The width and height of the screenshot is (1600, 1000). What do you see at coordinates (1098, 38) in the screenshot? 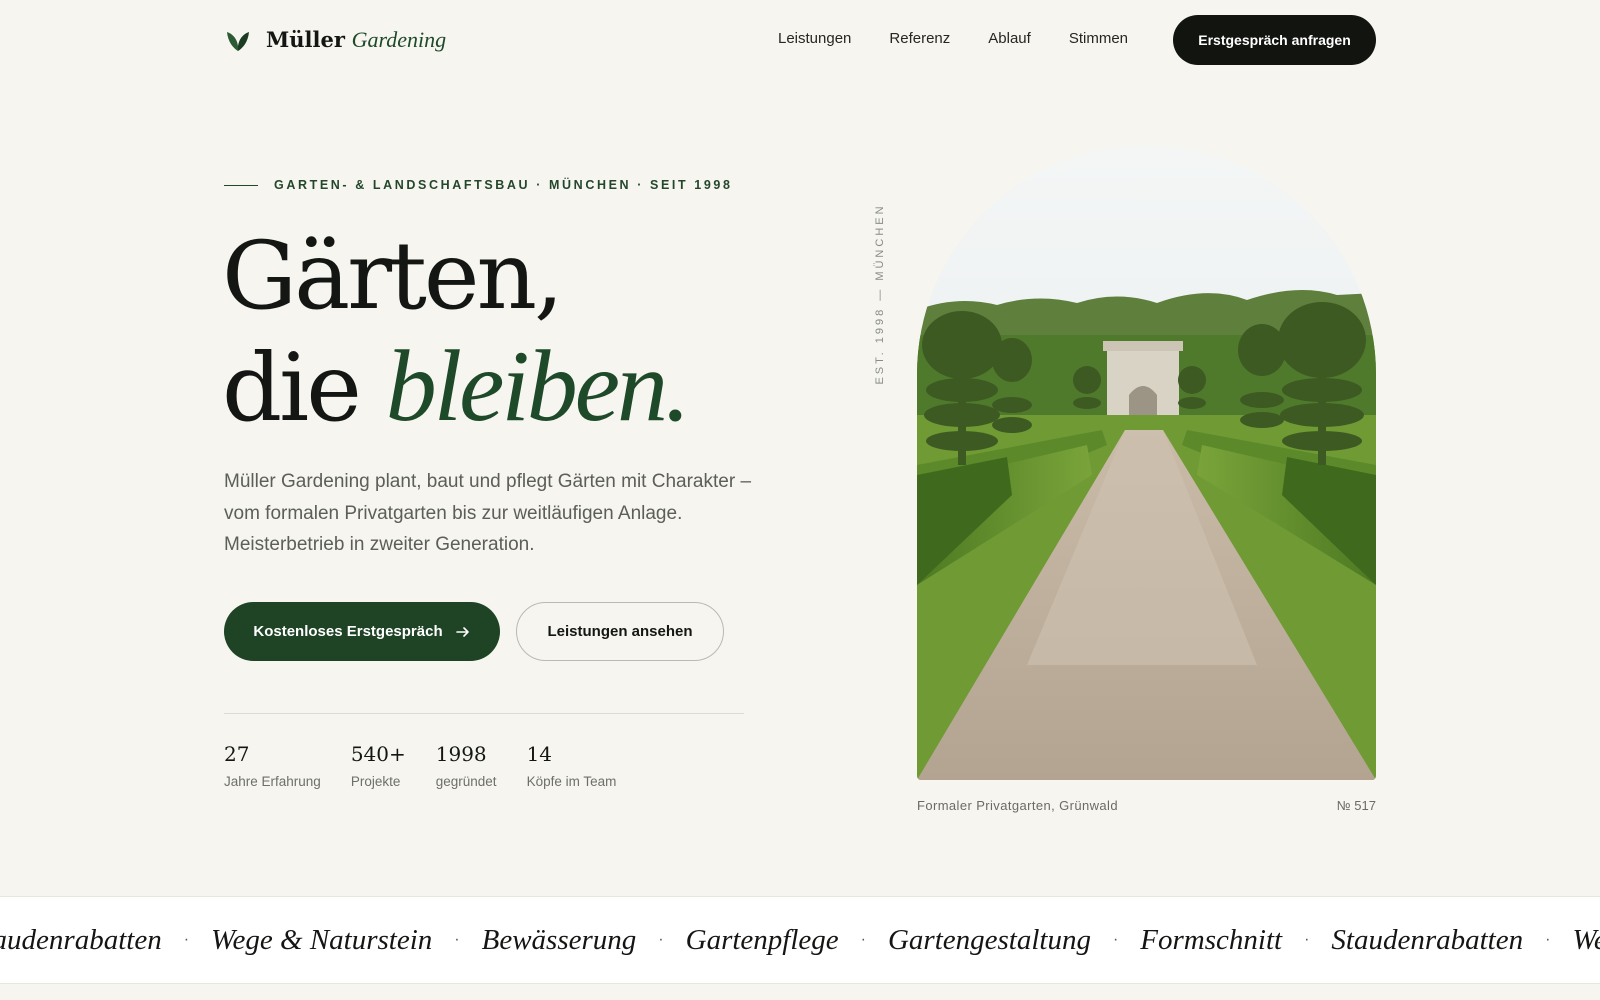
I see `nav-link-stimmen: Stimmen` at bounding box center [1098, 38].